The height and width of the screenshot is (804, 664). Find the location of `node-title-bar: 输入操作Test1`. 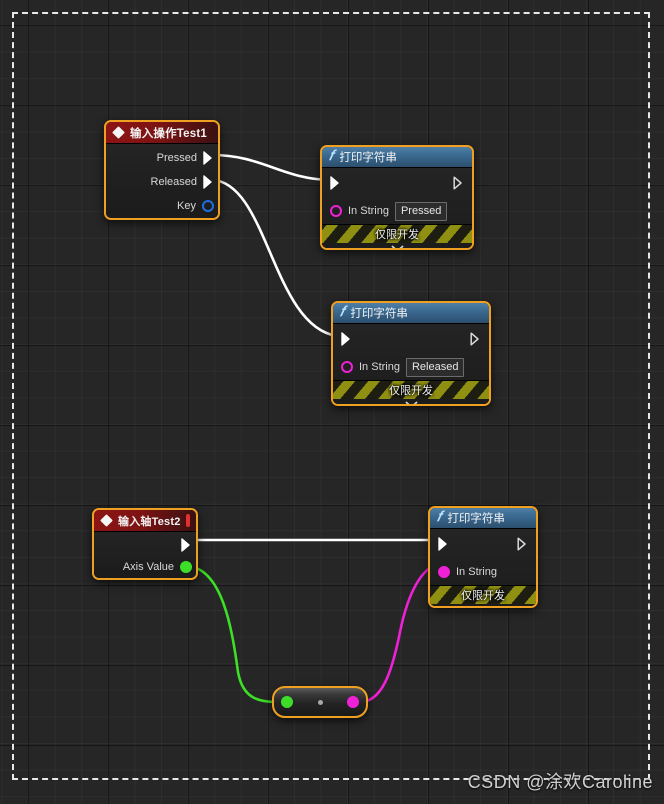

node-title-bar: 输入操作Test1 is located at coordinates (162, 133).